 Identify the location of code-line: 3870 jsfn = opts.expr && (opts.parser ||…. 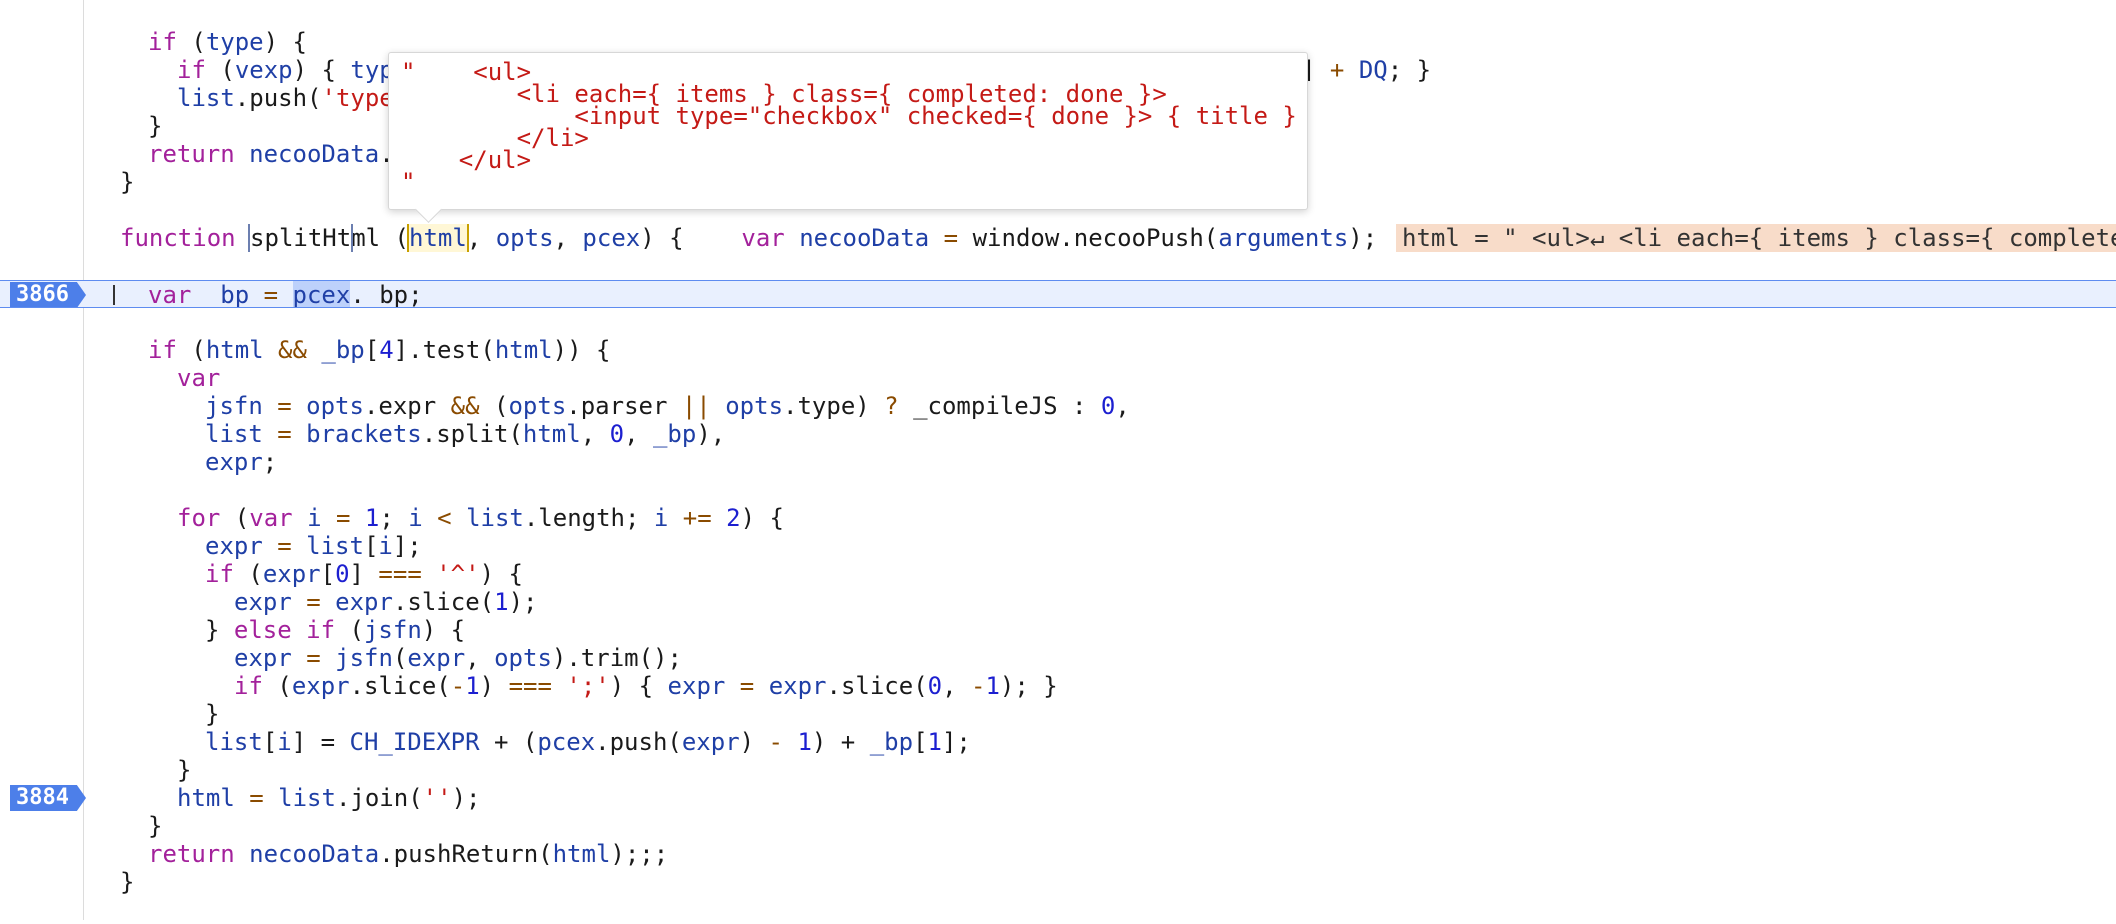
(1058, 406).